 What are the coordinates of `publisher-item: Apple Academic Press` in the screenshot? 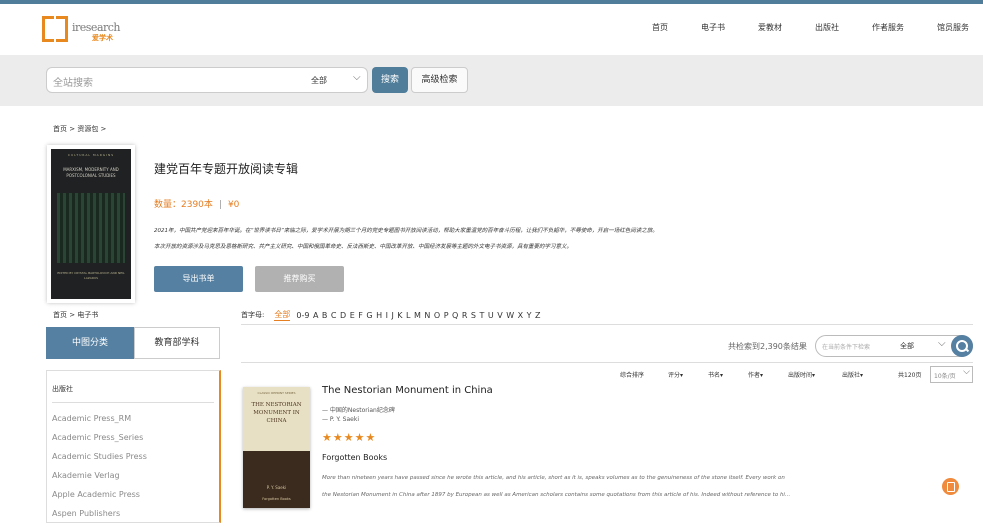 It's located at (99, 498).